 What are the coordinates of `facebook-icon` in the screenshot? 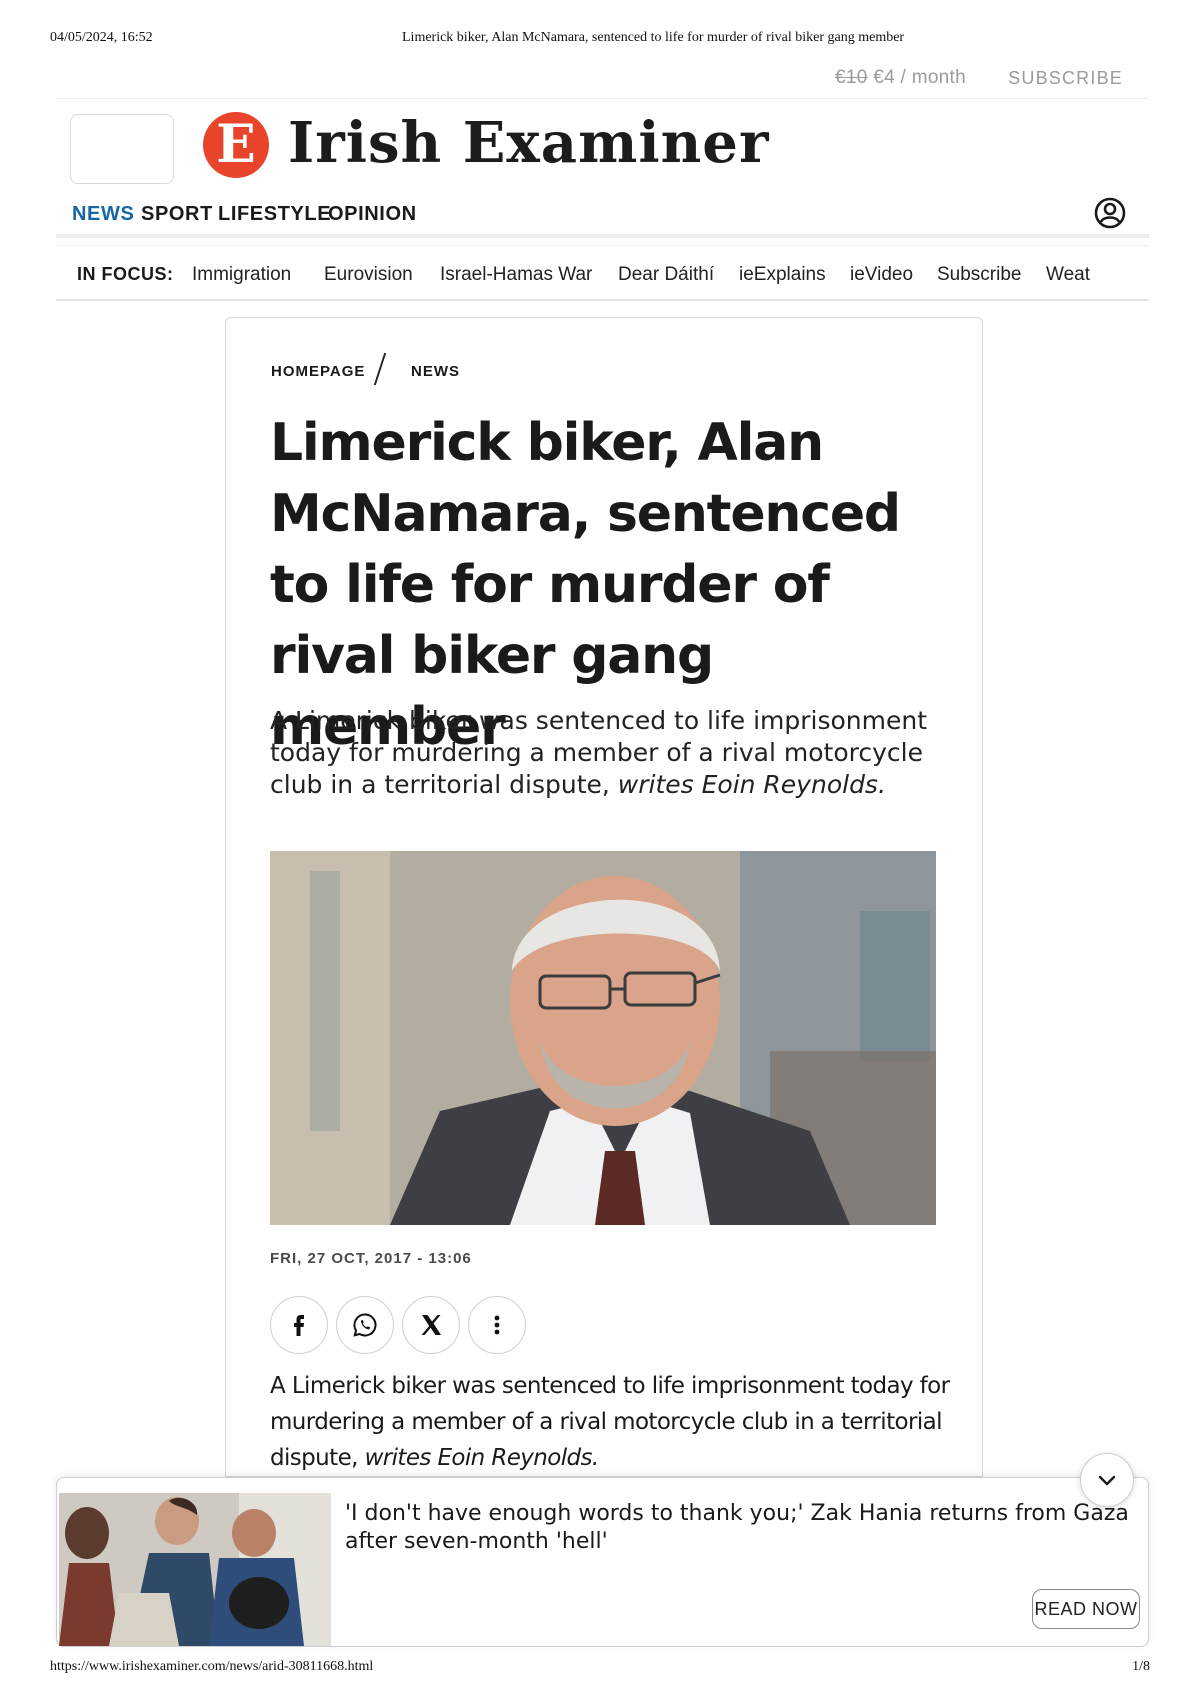 It's located at (299, 1325).